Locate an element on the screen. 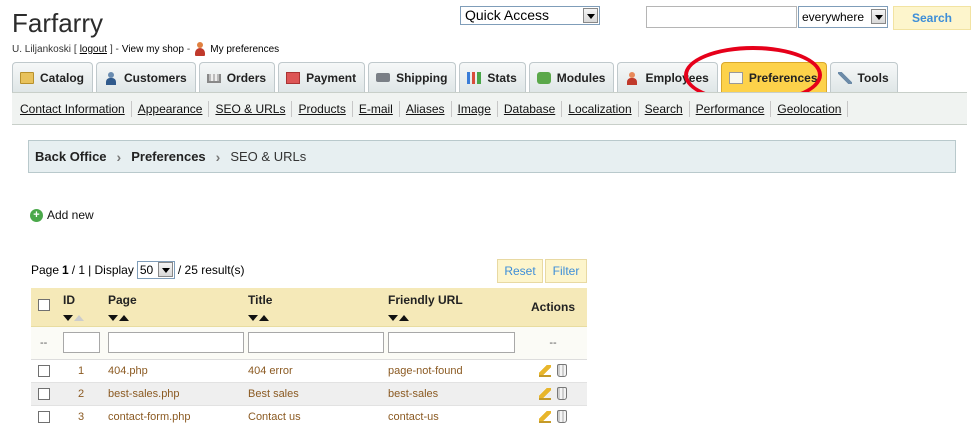 The width and height of the screenshot is (979, 428). subnav-contact-information: Contact Information is located at coordinates (73, 108).